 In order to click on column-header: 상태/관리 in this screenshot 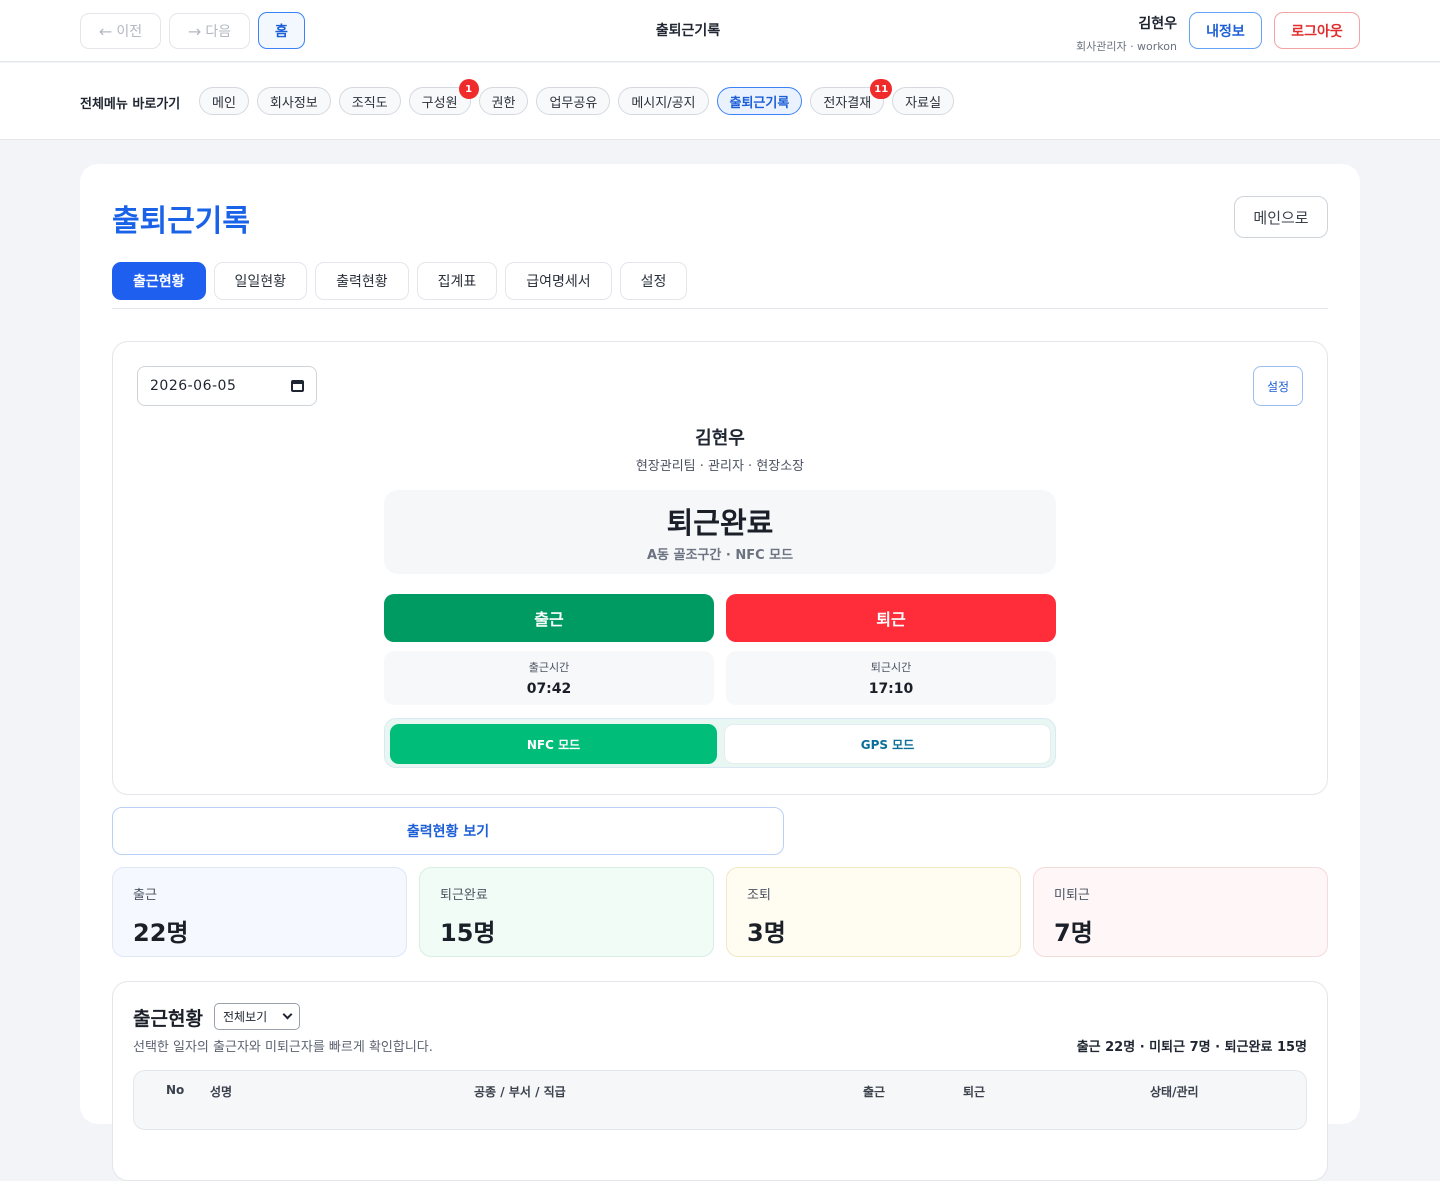, I will do `click(1174, 1092)`.